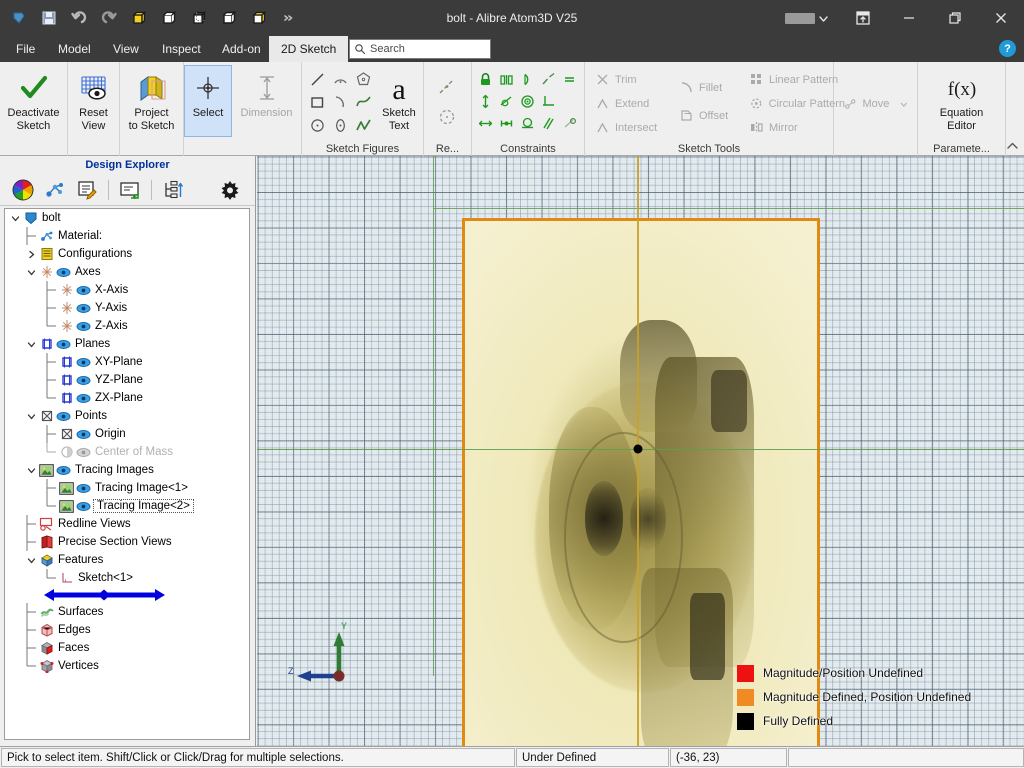 The height and width of the screenshot is (768, 1024). What do you see at coordinates (506, 79) in the screenshot?
I see `symmetric-constraint-icon` at bounding box center [506, 79].